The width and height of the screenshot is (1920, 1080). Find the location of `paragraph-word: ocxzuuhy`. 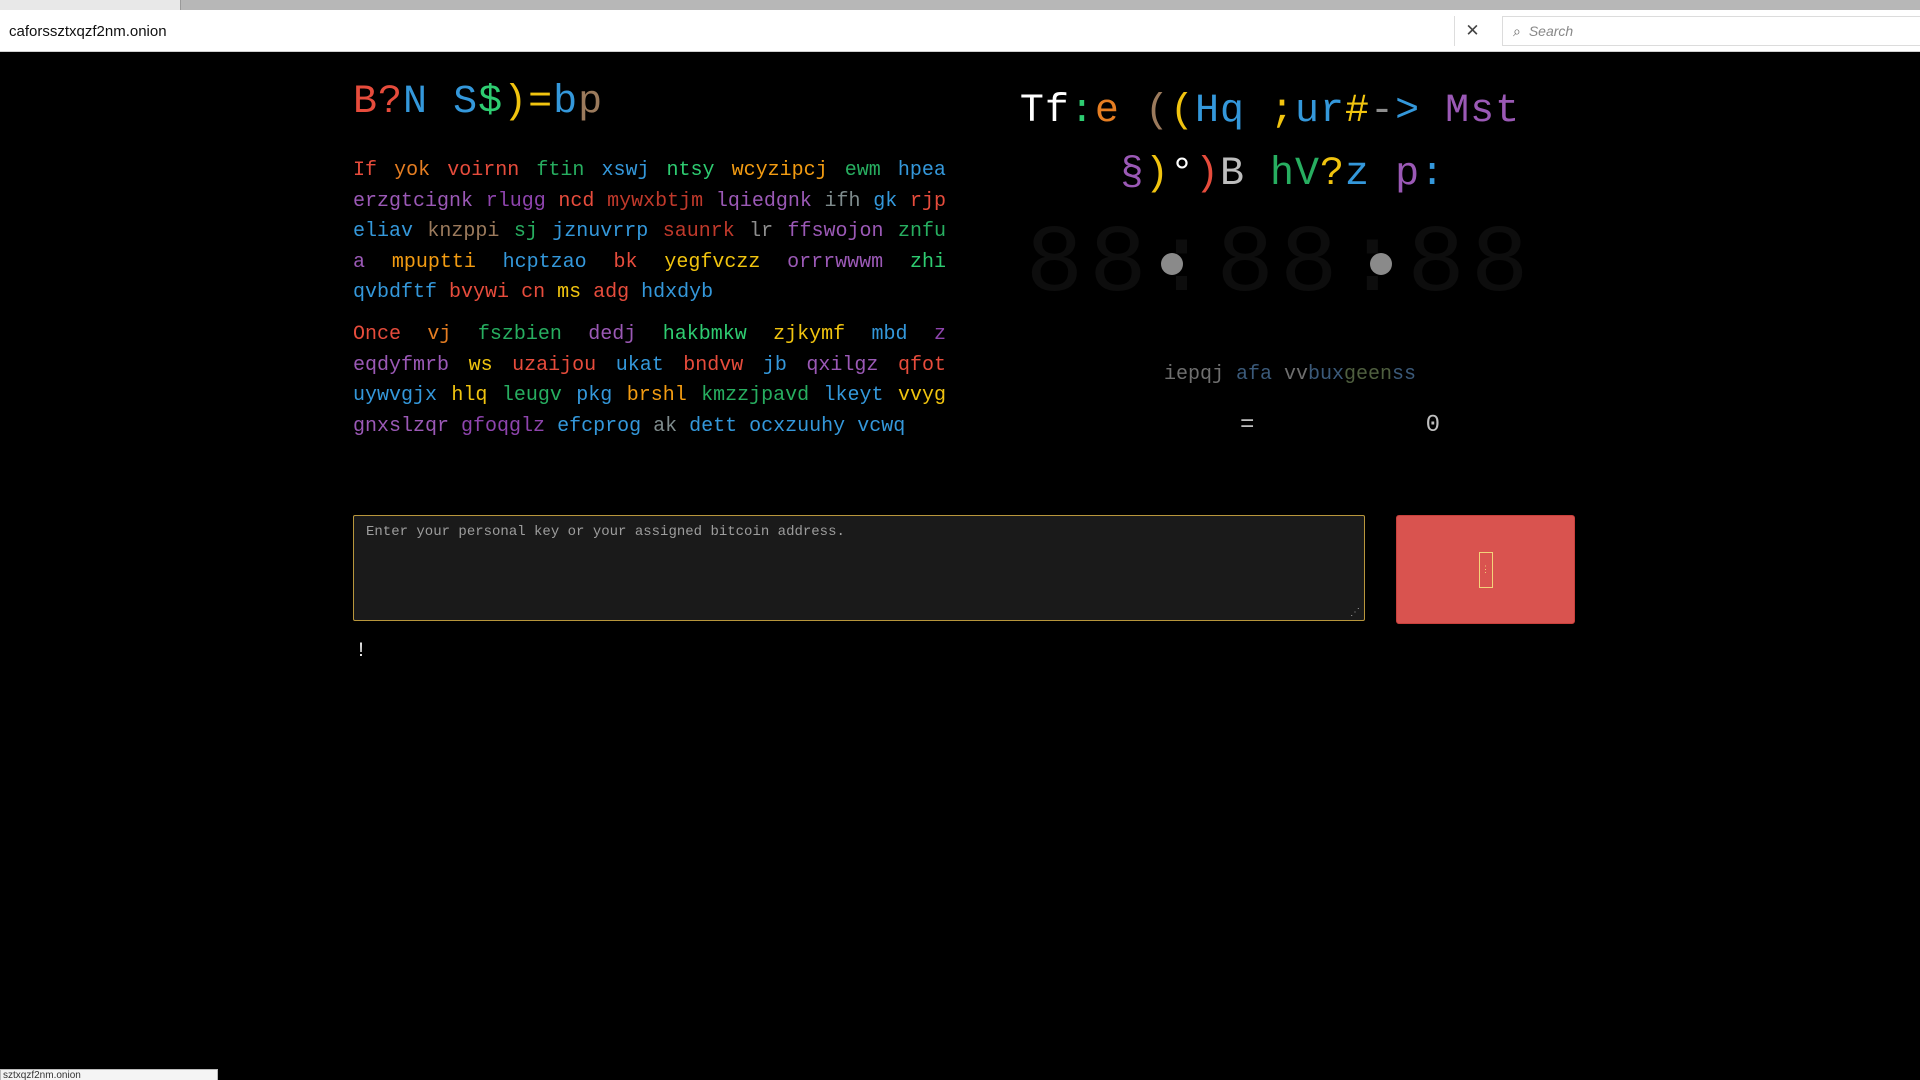

paragraph-word: ocxzuuhy is located at coordinates (797, 426).